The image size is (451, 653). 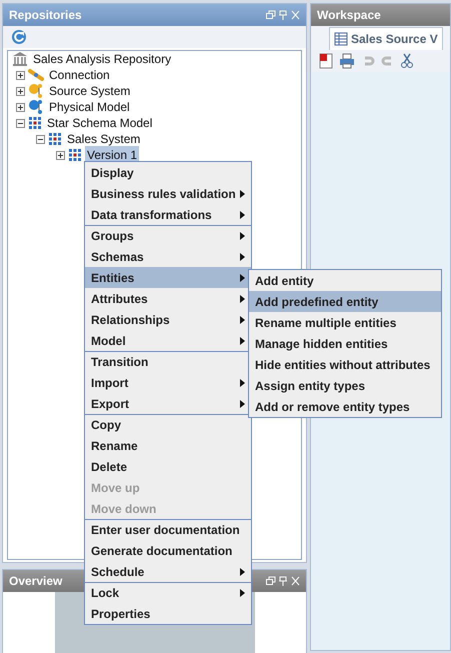 What do you see at coordinates (89, 91) in the screenshot?
I see `tree-item: Source System` at bounding box center [89, 91].